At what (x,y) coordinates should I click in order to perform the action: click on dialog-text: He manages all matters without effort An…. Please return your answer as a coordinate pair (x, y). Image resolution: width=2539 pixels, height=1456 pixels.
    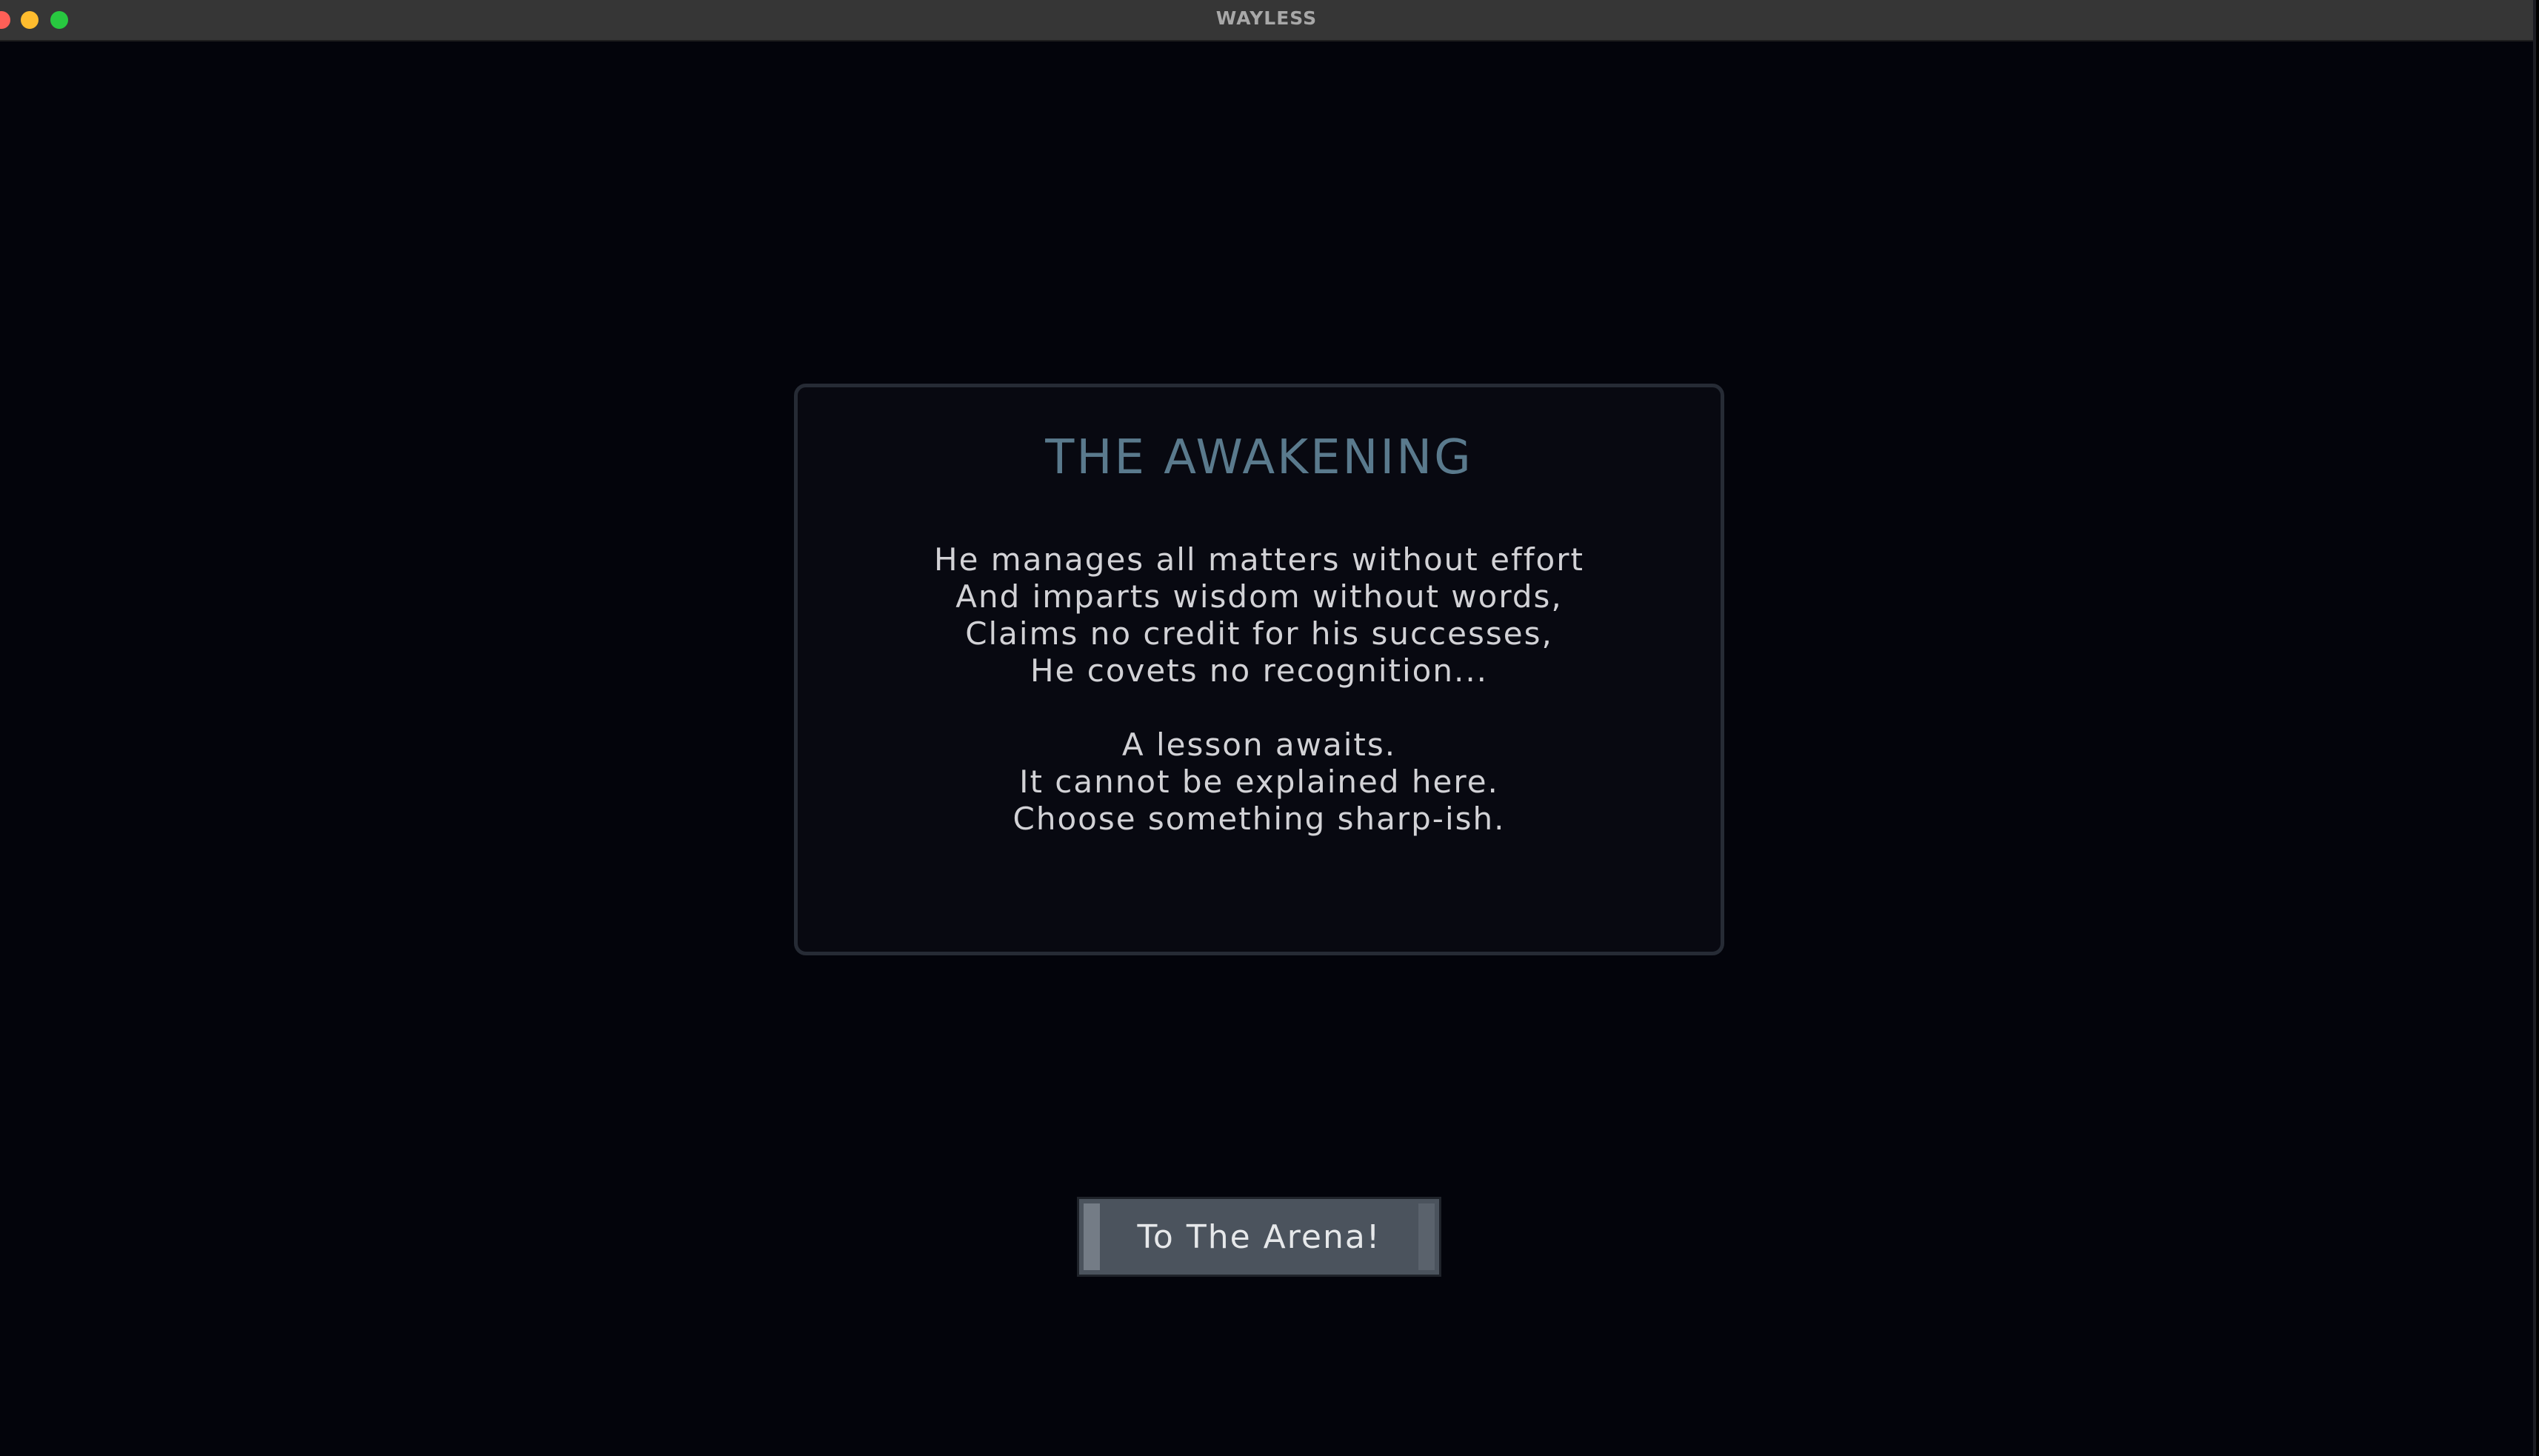
    Looking at the image, I should click on (1259, 689).